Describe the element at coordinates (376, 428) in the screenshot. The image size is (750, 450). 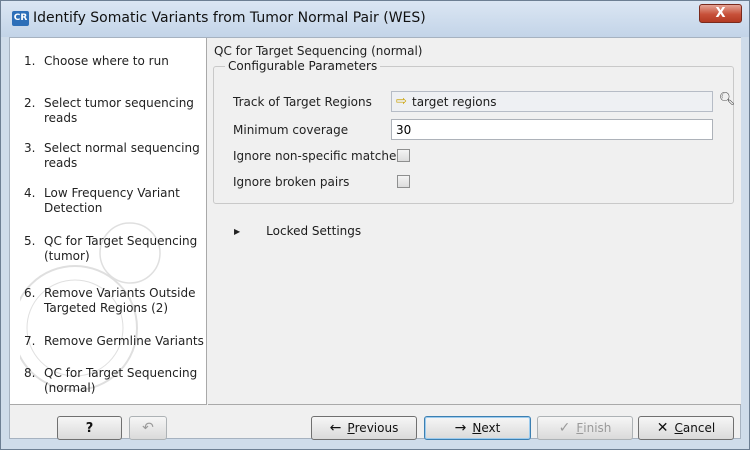
I see `previous-label: revious` at that location.